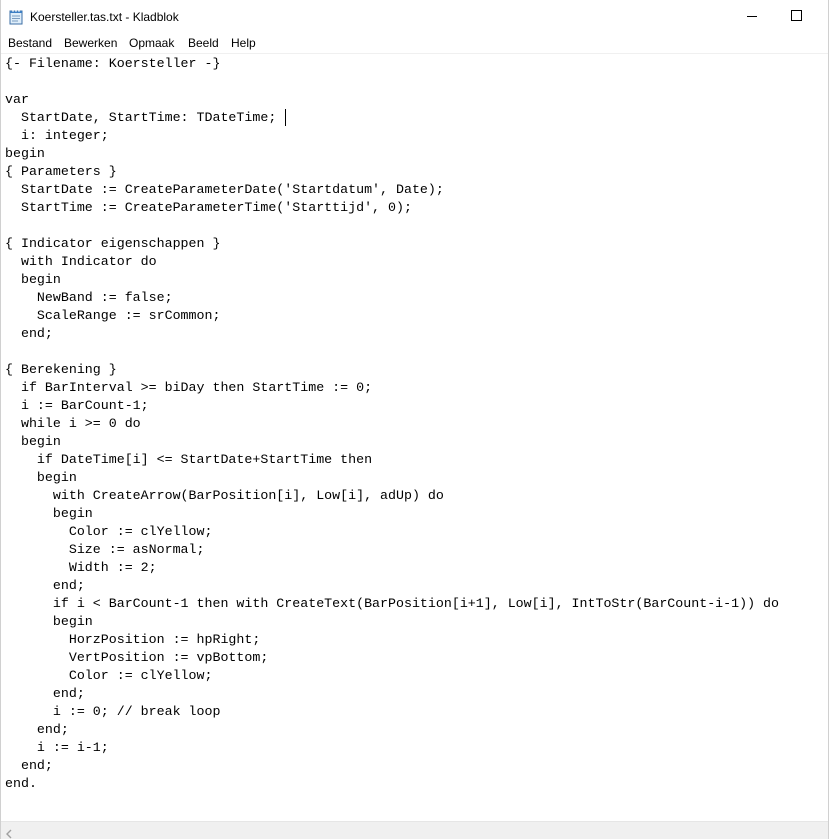  Describe the element at coordinates (414, 830) in the screenshot. I see `horizontal-scrollbar` at that location.